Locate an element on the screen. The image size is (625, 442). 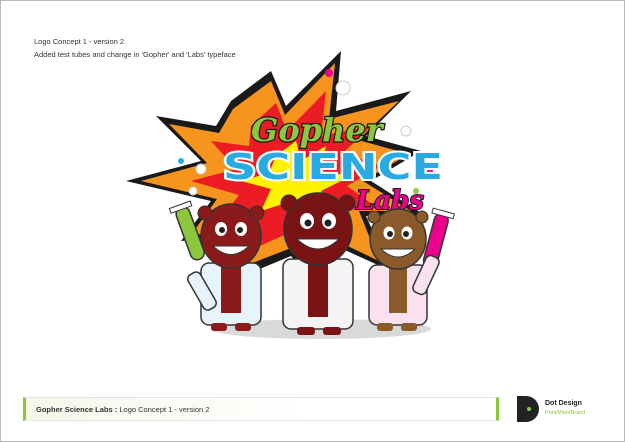
dot-design-logo-icon is located at coordinates (528, 409).